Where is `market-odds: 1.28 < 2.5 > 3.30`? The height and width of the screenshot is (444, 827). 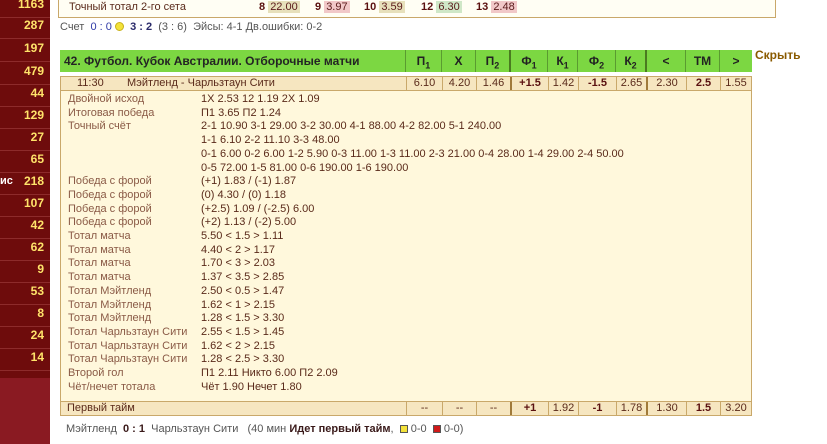 market-odds: 1.28 < 2.5 > 3.30 is located at coordinates (242, 359).